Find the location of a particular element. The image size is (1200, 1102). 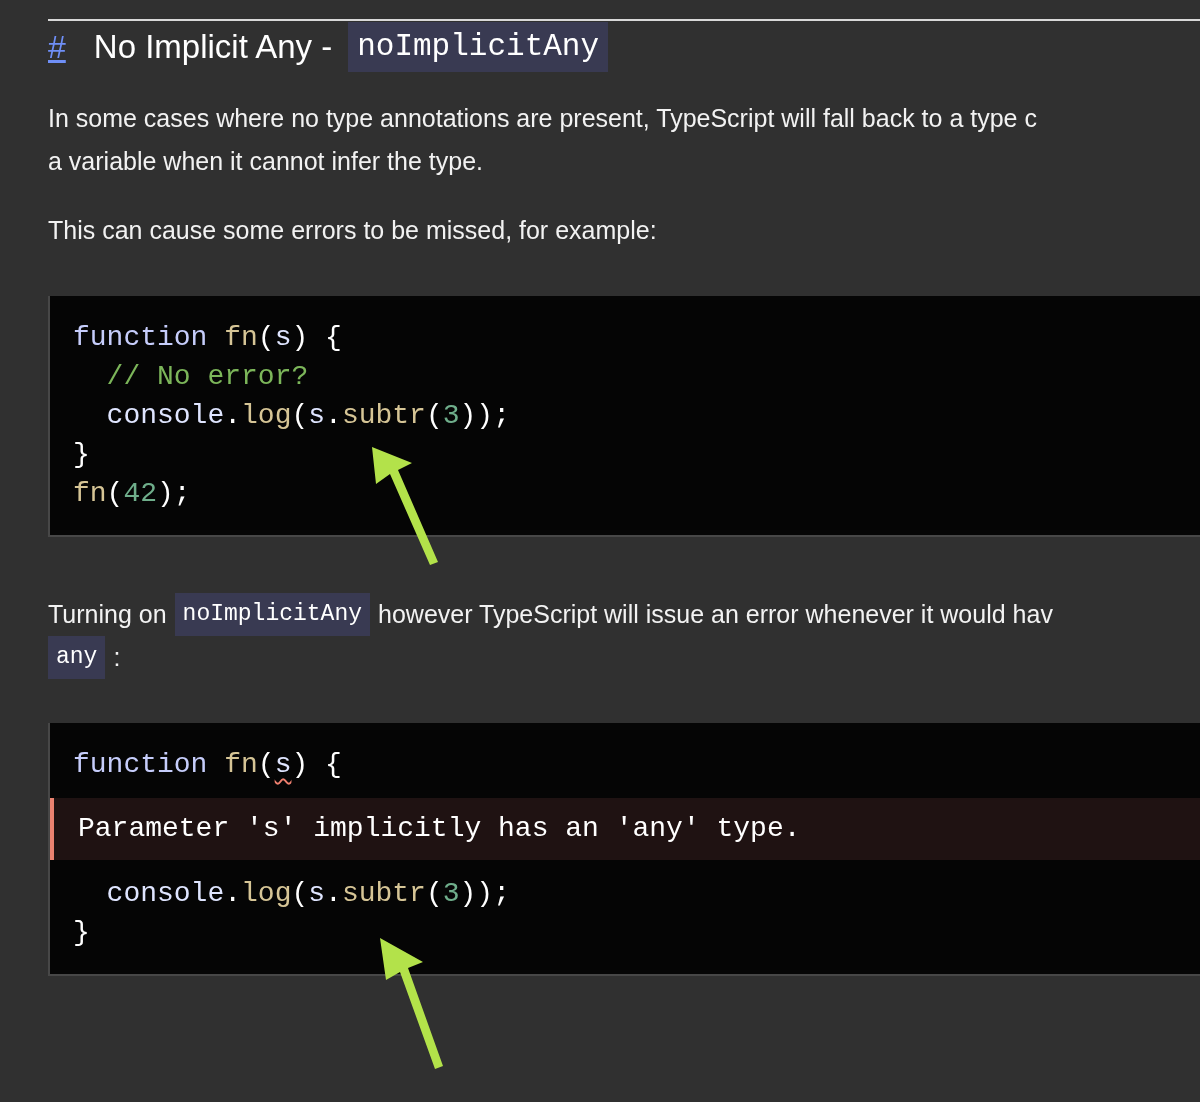

code-line: // No error? is located at coordinates (207, 377).